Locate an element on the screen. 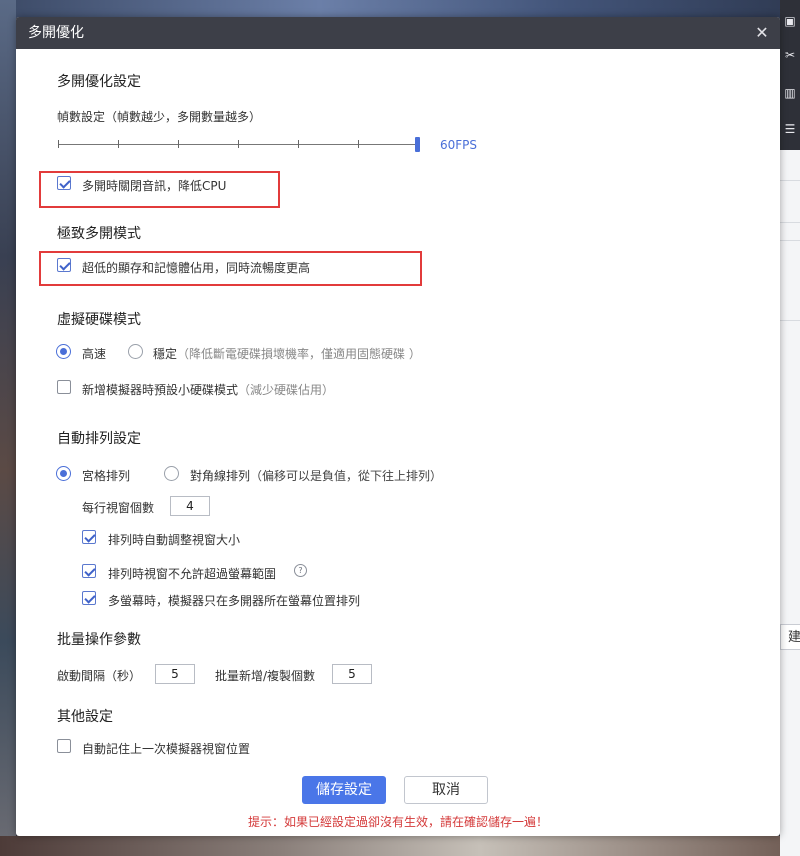 The image size is (800, 856). background-app-panel: ▣ ✂ ▥ ☰ 建 is located at coordinates (790, 428).